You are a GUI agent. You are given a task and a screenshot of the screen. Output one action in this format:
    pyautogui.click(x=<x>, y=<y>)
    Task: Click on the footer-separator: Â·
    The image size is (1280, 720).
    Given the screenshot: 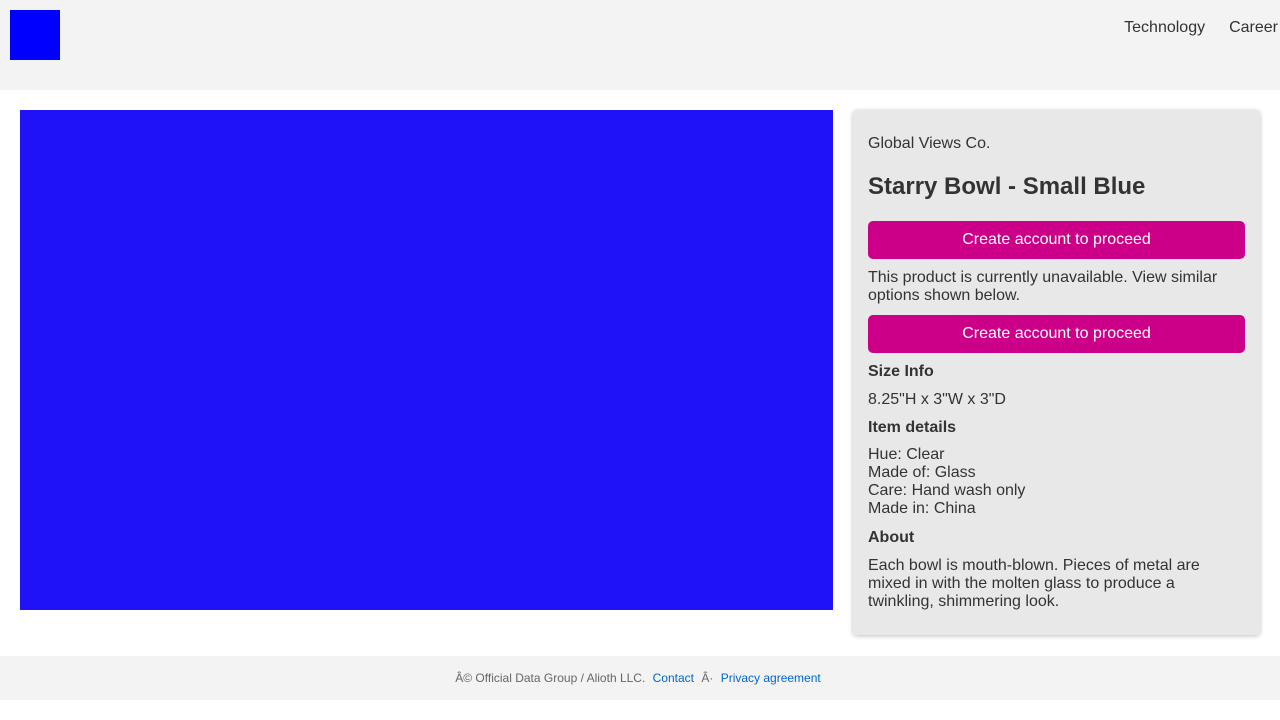 What is the action you would take?
    pyautogui.click(x=707, y=678)
    